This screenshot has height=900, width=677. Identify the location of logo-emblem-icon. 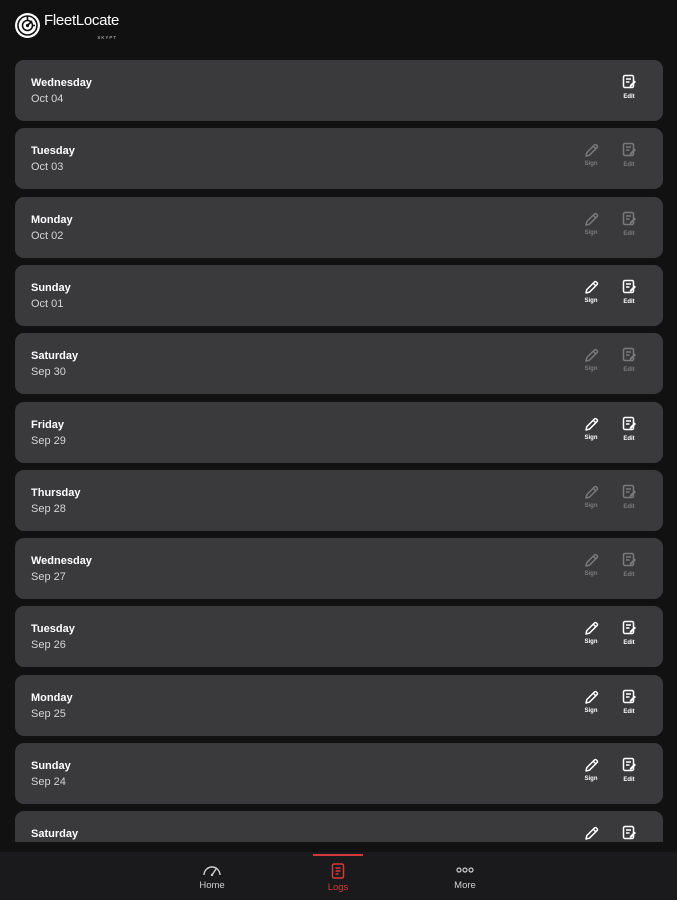
(27, 25).